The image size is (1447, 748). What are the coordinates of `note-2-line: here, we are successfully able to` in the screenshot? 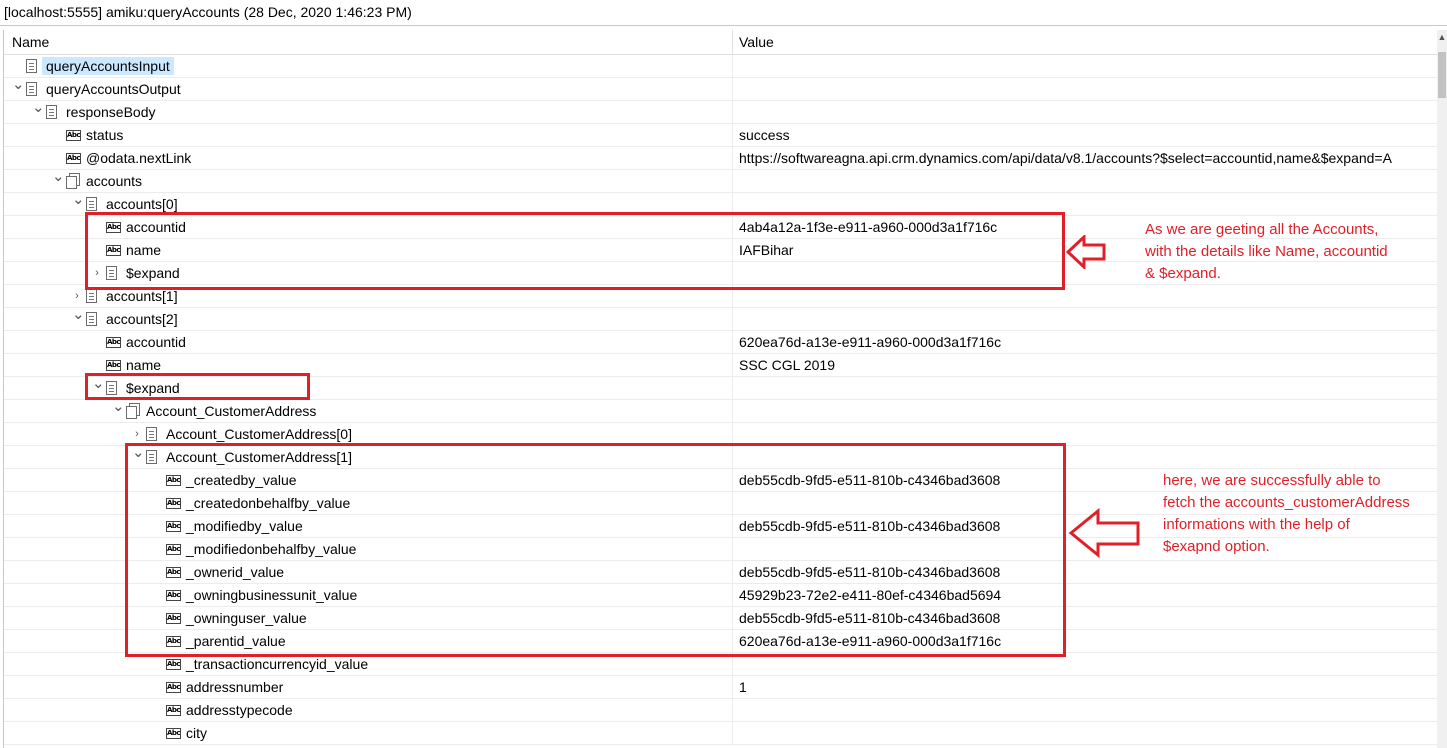 It's located at (1272, 480).